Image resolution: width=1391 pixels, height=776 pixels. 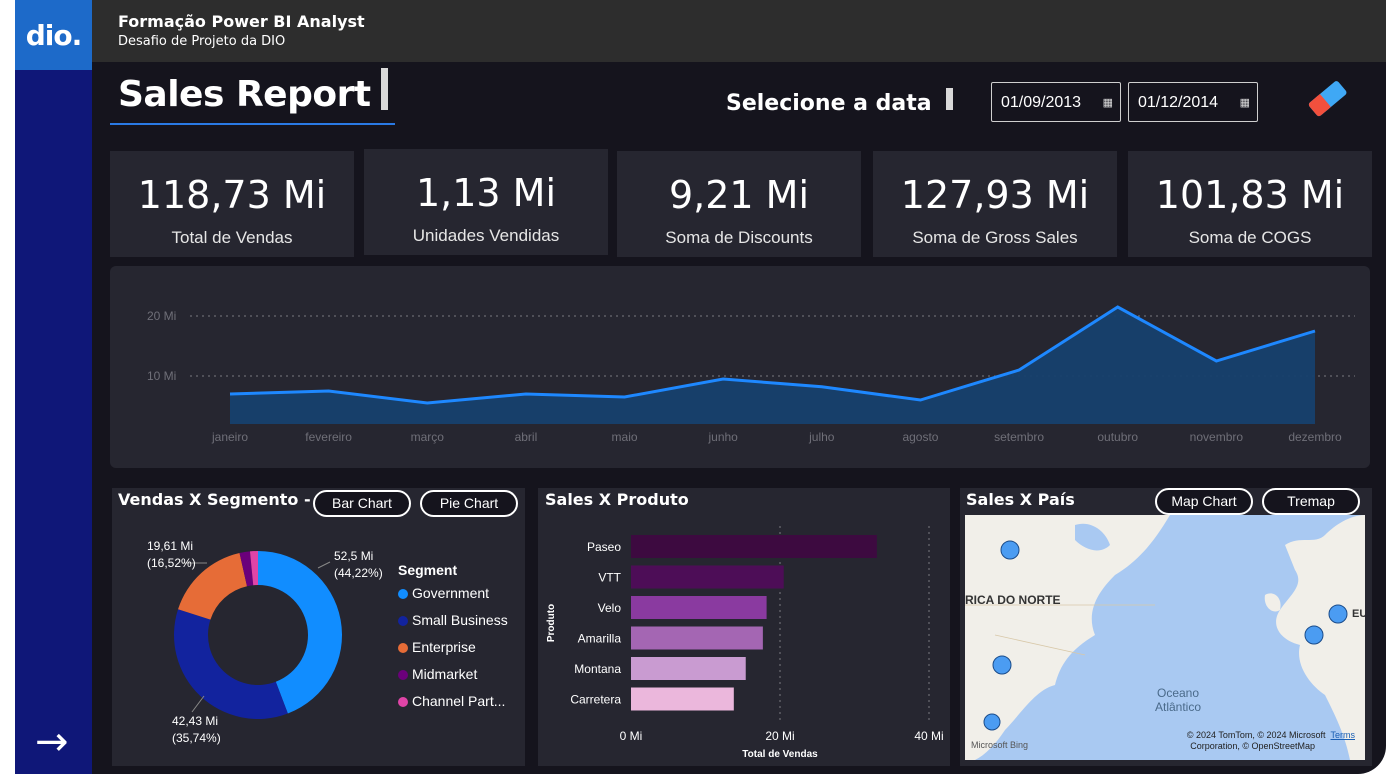 I want to click on terms-link: Terms, so click(x=1343, y=735).